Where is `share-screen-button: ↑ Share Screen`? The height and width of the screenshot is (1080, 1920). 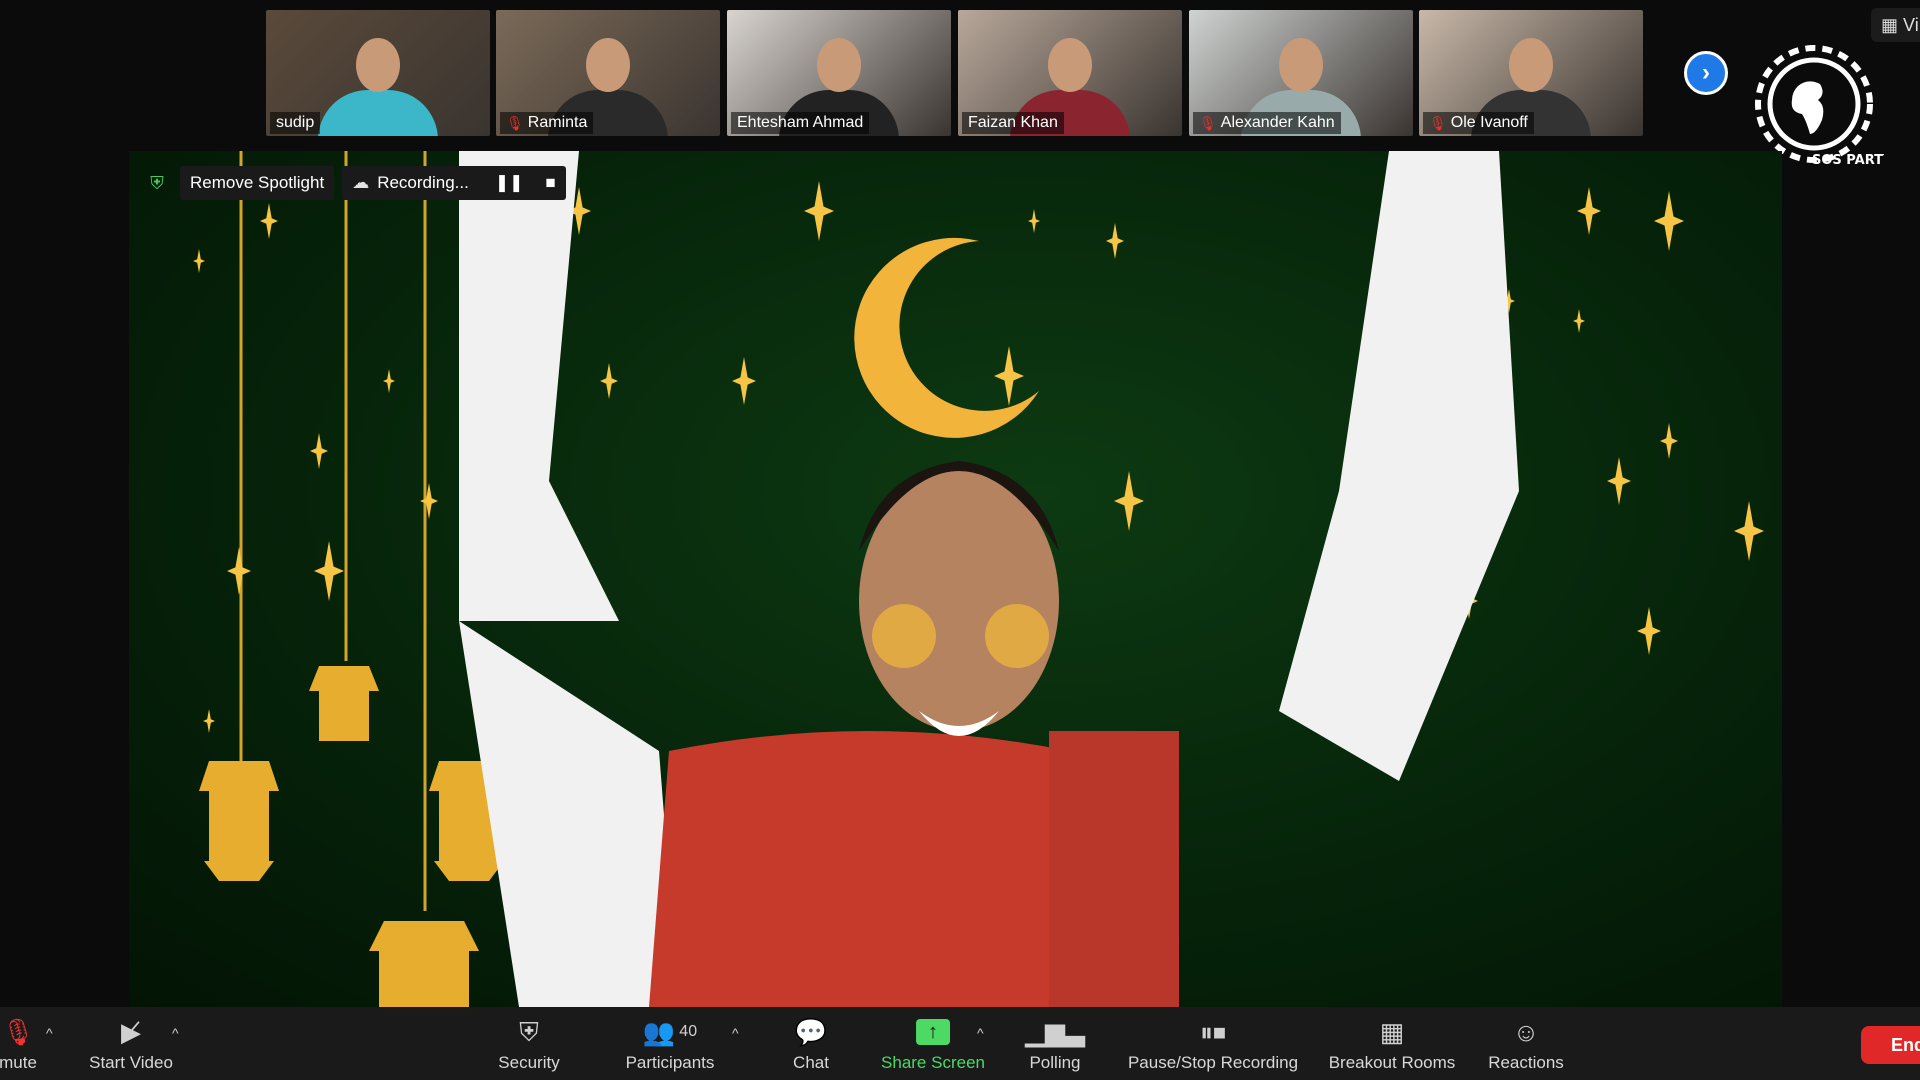 share-screen-button: ↑ Share Screen is located at coordinates (933, 1045).